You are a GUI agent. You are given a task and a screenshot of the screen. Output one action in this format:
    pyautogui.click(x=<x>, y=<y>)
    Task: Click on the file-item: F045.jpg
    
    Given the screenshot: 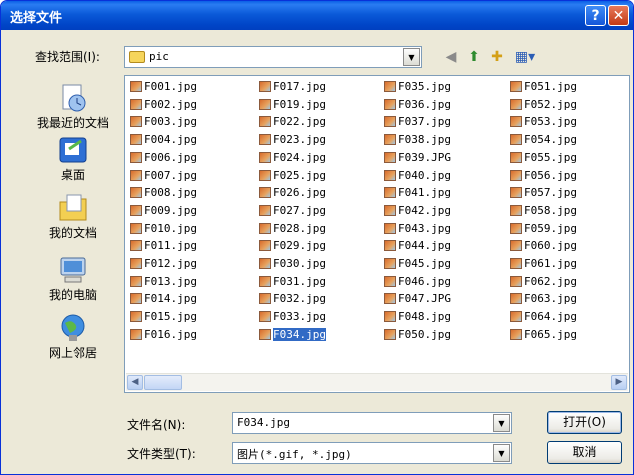 What is the action you would take?
    pyautogui.click(x=418, y=264)
    